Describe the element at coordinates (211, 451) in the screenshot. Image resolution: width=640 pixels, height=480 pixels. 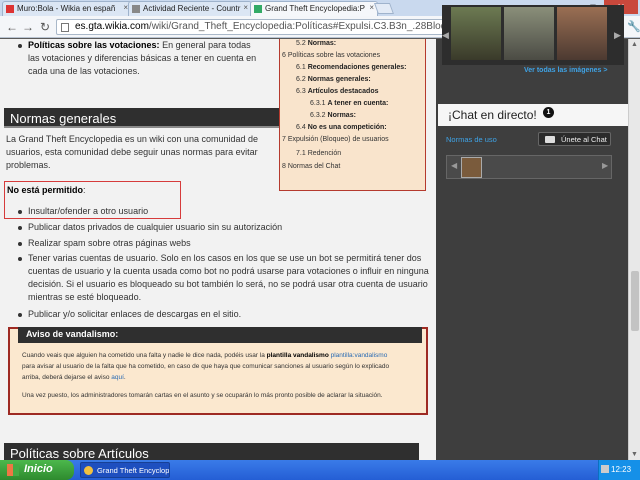
I see `section-heading-politicas-articulos: Políticas sobre Artículos` at that location.